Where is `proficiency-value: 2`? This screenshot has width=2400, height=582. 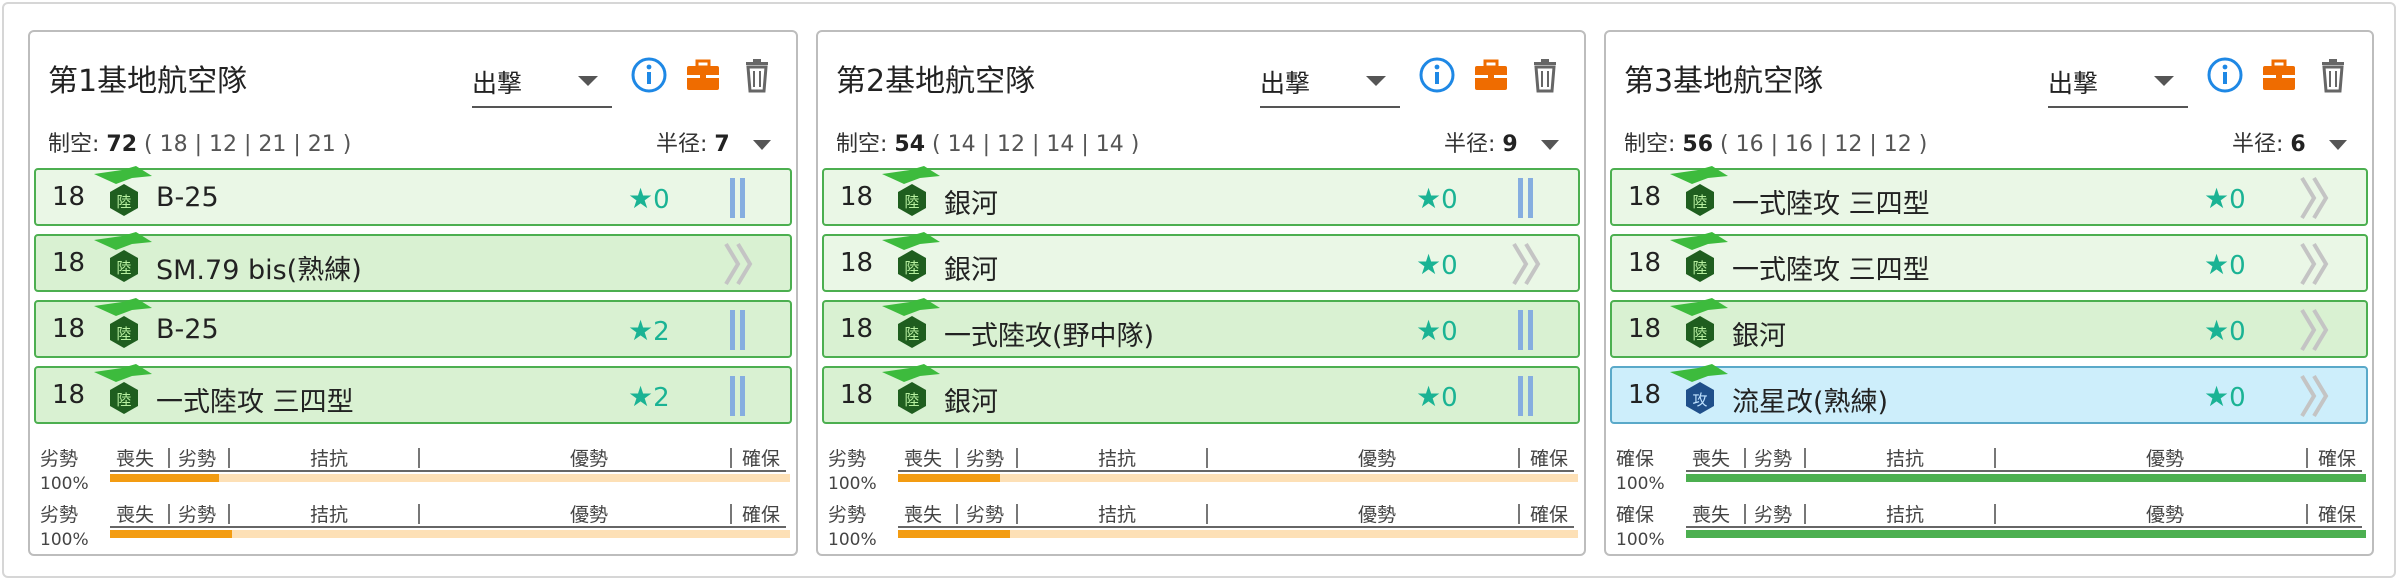
proficiency-value: 2 is located at coordinates (661, 332).